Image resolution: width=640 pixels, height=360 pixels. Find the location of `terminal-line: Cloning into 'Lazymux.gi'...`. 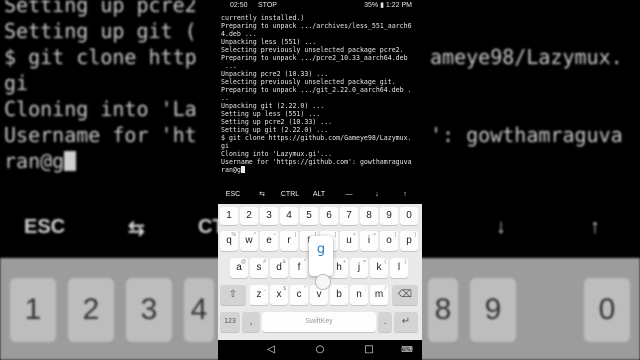

terminal-line: Cloning into 'Lazymux.gi'... is located at coordinates (277, 154).